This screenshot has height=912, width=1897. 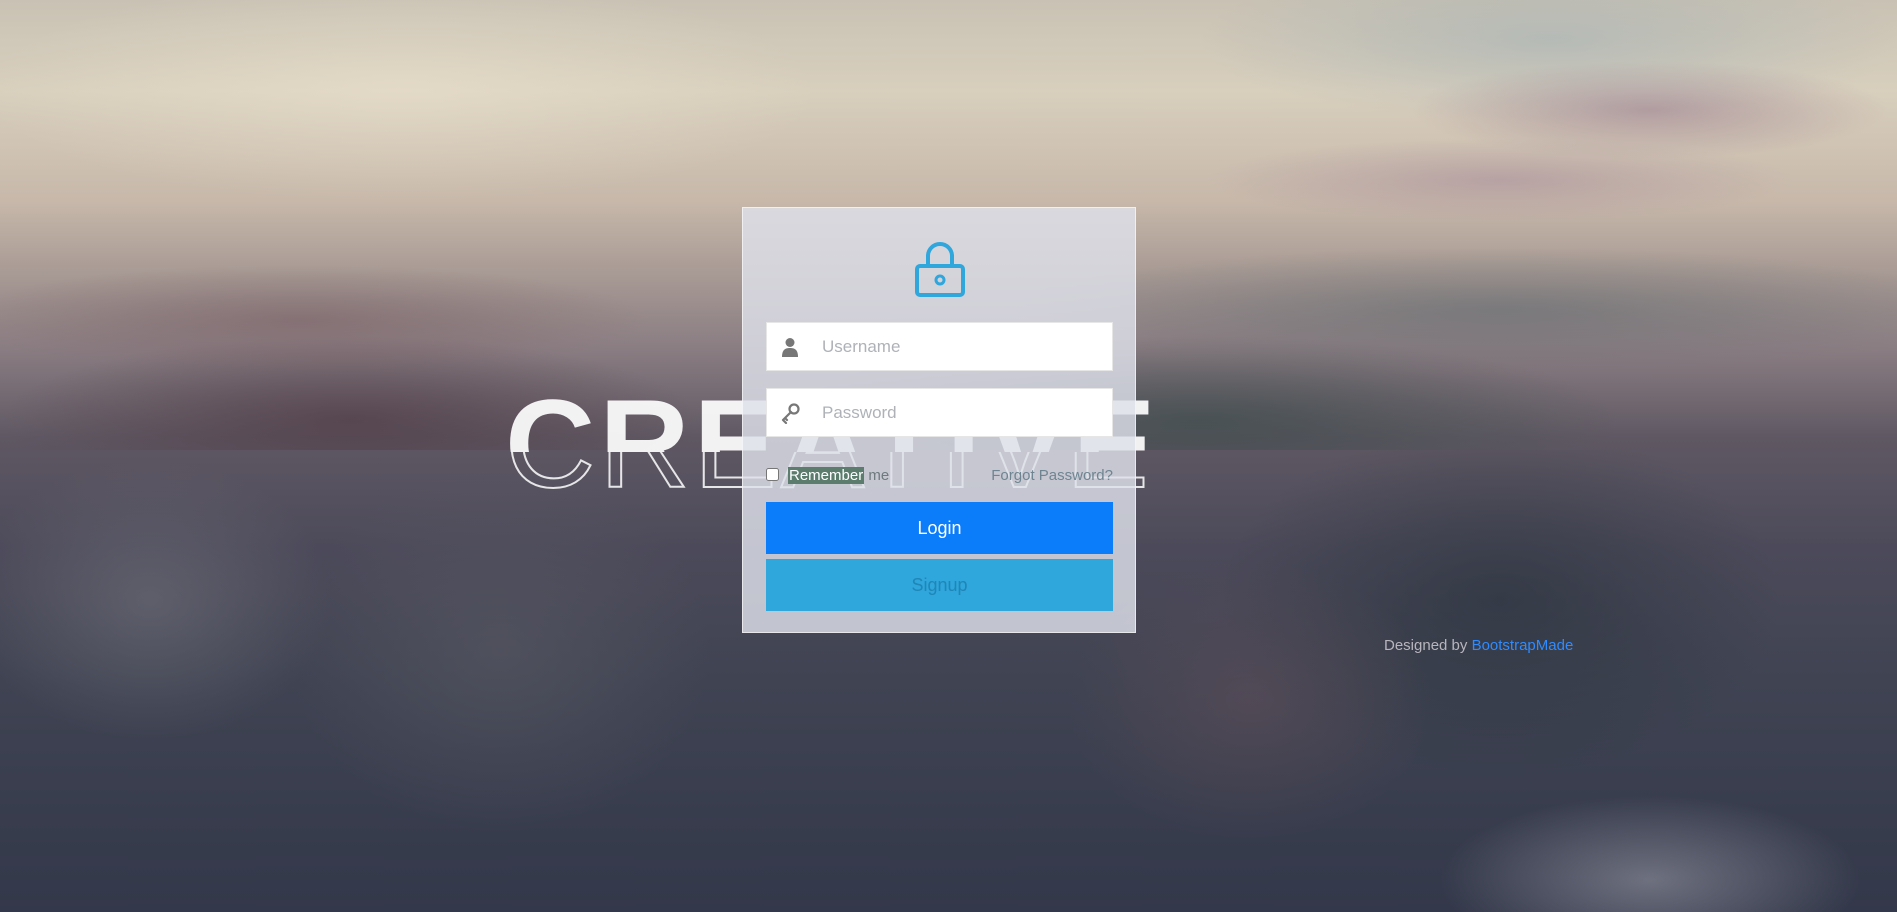 What do you see at coordinates (1523, 645) in the screenshot?
I see `bootstrapmade-link: BootstrapMade` at bounding box center [1523, 645].